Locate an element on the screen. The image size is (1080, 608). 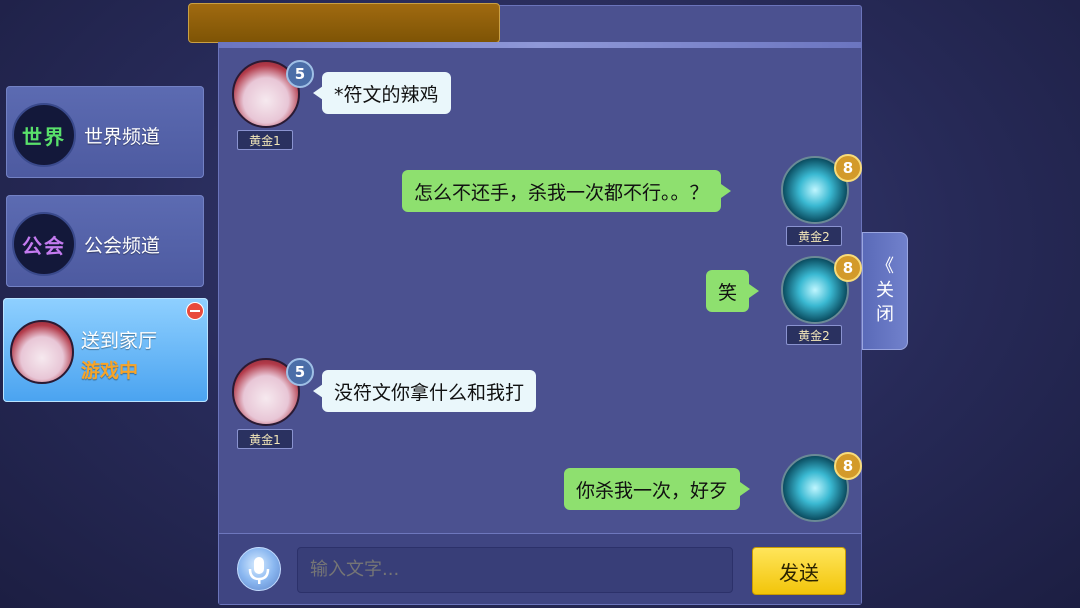
close-label-1: 关 is located at coordinates (885, 290).